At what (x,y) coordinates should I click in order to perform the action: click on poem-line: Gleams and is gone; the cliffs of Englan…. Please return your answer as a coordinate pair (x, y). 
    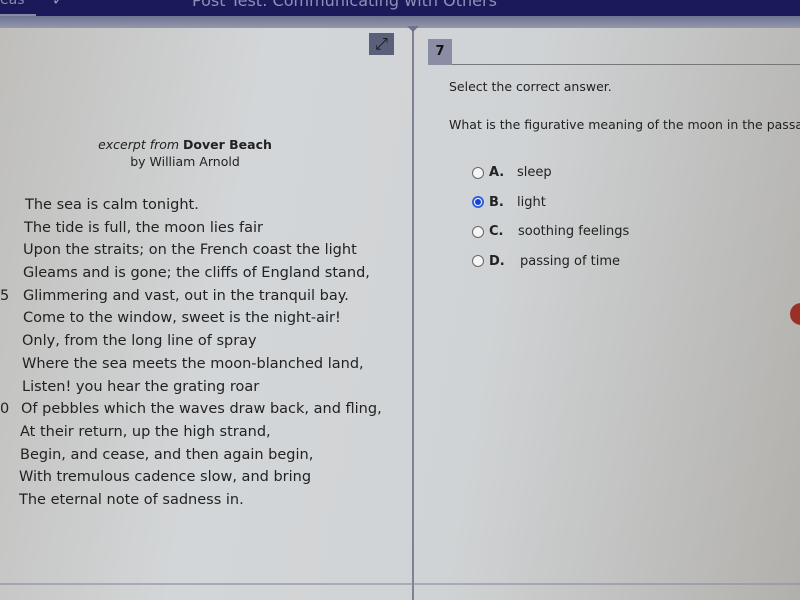
    Looking at the image, I should click on (190, 276).